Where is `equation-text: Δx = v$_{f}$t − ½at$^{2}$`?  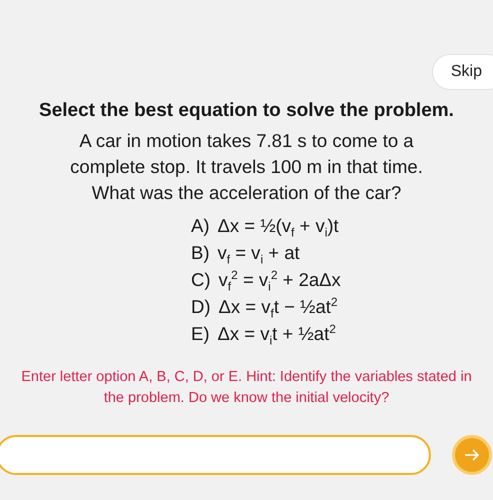 equation-text: Δx = v$_{f}$t − ½at$^{2}$ is located at coordinates (278, 307).